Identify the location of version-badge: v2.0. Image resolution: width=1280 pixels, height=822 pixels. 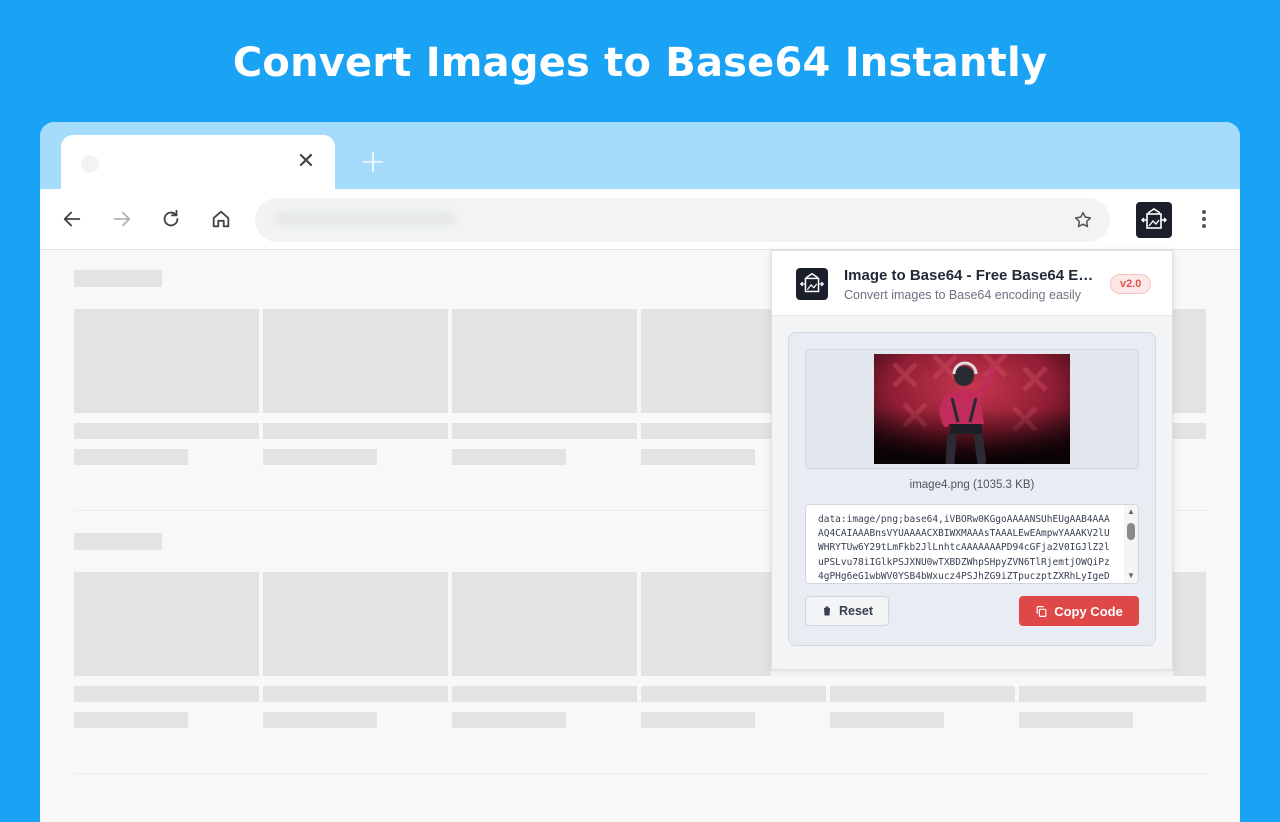
(1131, 284).